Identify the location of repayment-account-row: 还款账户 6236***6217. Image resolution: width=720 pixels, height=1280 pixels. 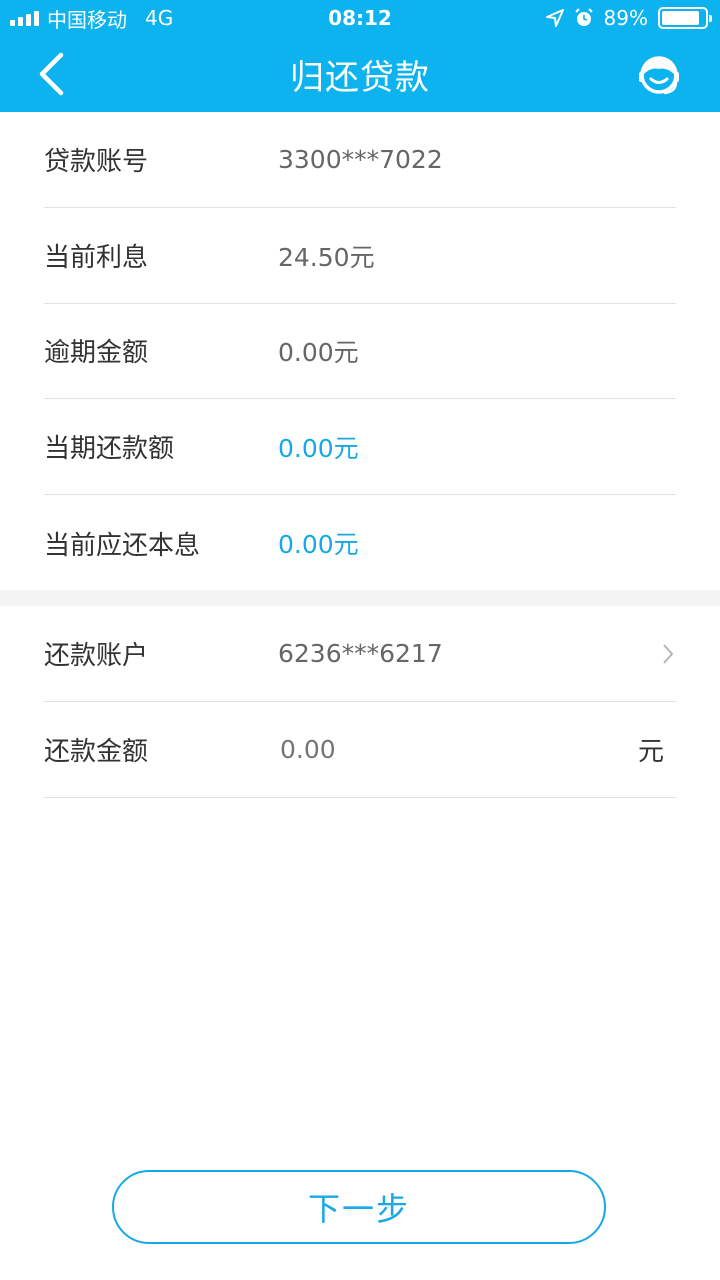
(360, 654).